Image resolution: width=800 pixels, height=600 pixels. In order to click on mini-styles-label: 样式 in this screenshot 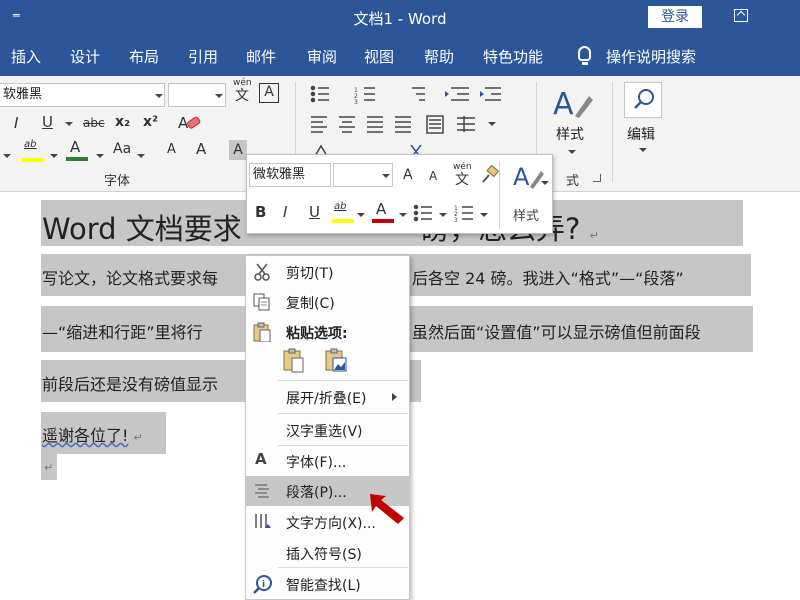, I will do `click(526, 216)`.